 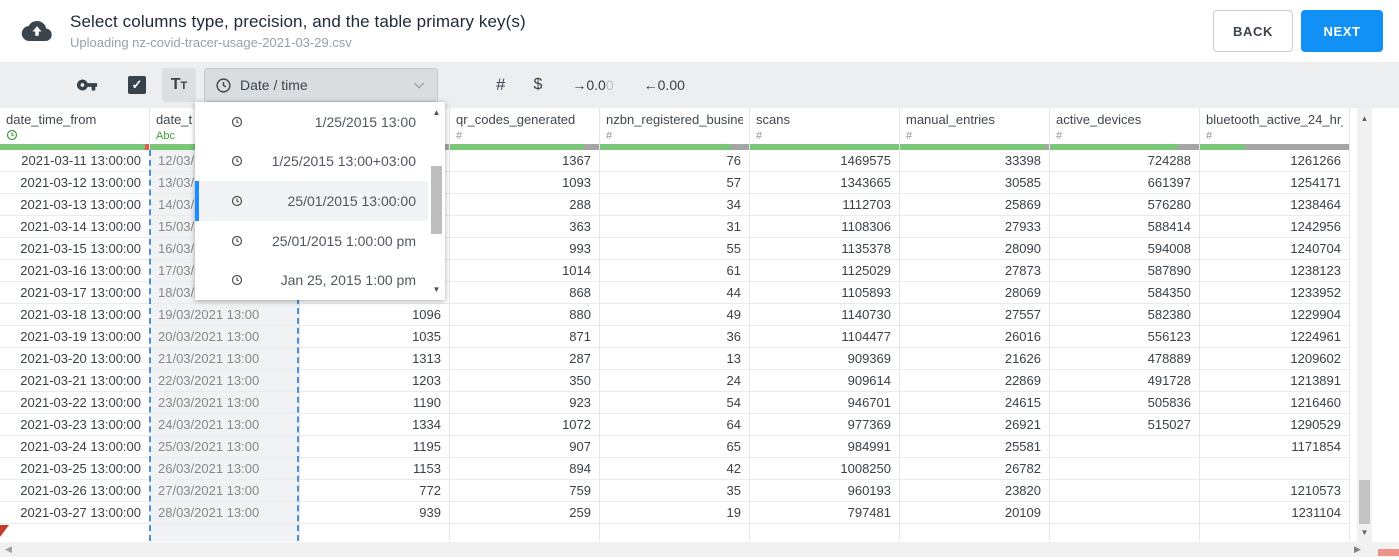 I want to click on menu-item-label: 1/25/2015 13:00, so click(x=365, y=121).